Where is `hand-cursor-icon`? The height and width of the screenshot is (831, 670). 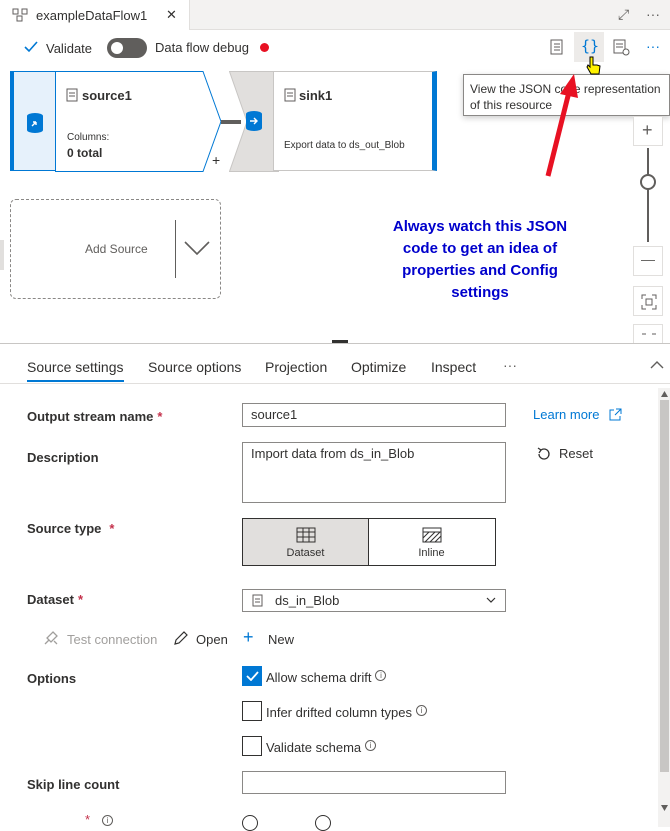 hand-cursor-icon is located at coordinates (593, 65).